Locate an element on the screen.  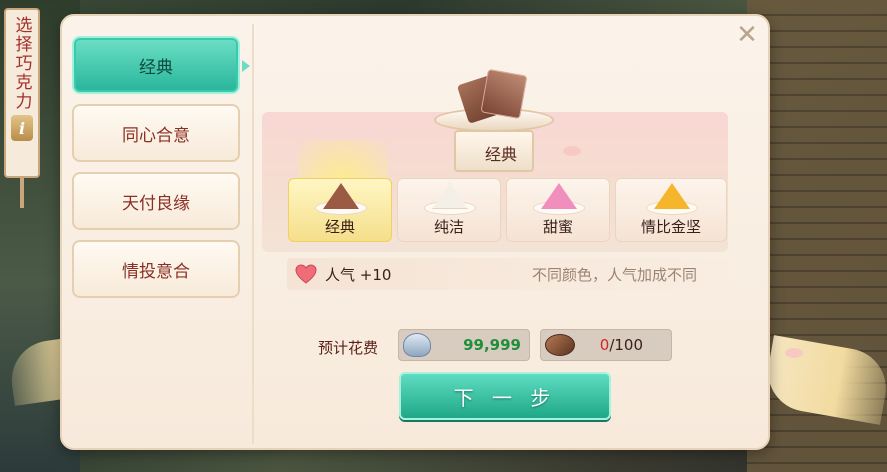
tab-qingtou-yihe: 情投意合 is located at coordinates (156, 269).